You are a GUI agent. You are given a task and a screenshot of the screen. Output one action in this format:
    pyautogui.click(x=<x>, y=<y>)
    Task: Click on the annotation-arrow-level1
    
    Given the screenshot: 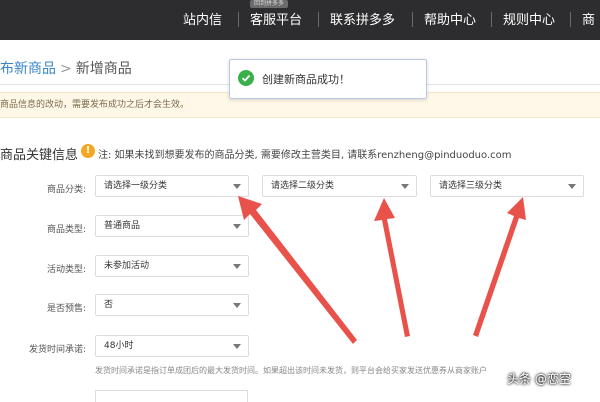 What is the action you would take?
    pyautogui.click(x=297, y=270)
    